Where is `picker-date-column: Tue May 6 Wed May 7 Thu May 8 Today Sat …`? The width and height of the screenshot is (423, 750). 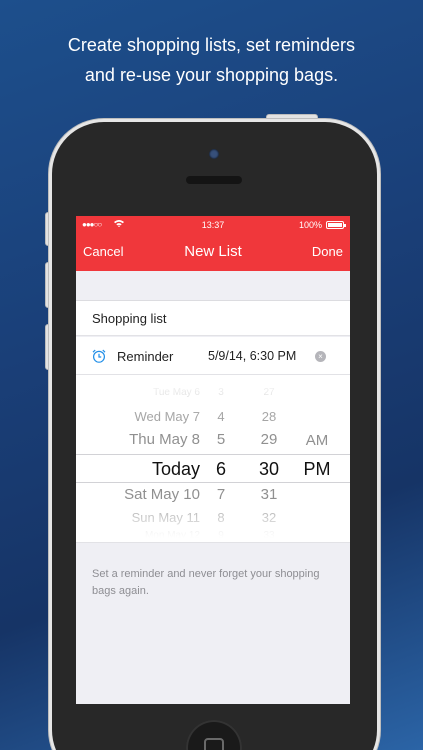
picker-date-column: Tue May 6 Wed May 7 Thu May 8 Today Sat … is located at coordinates (138, 458).